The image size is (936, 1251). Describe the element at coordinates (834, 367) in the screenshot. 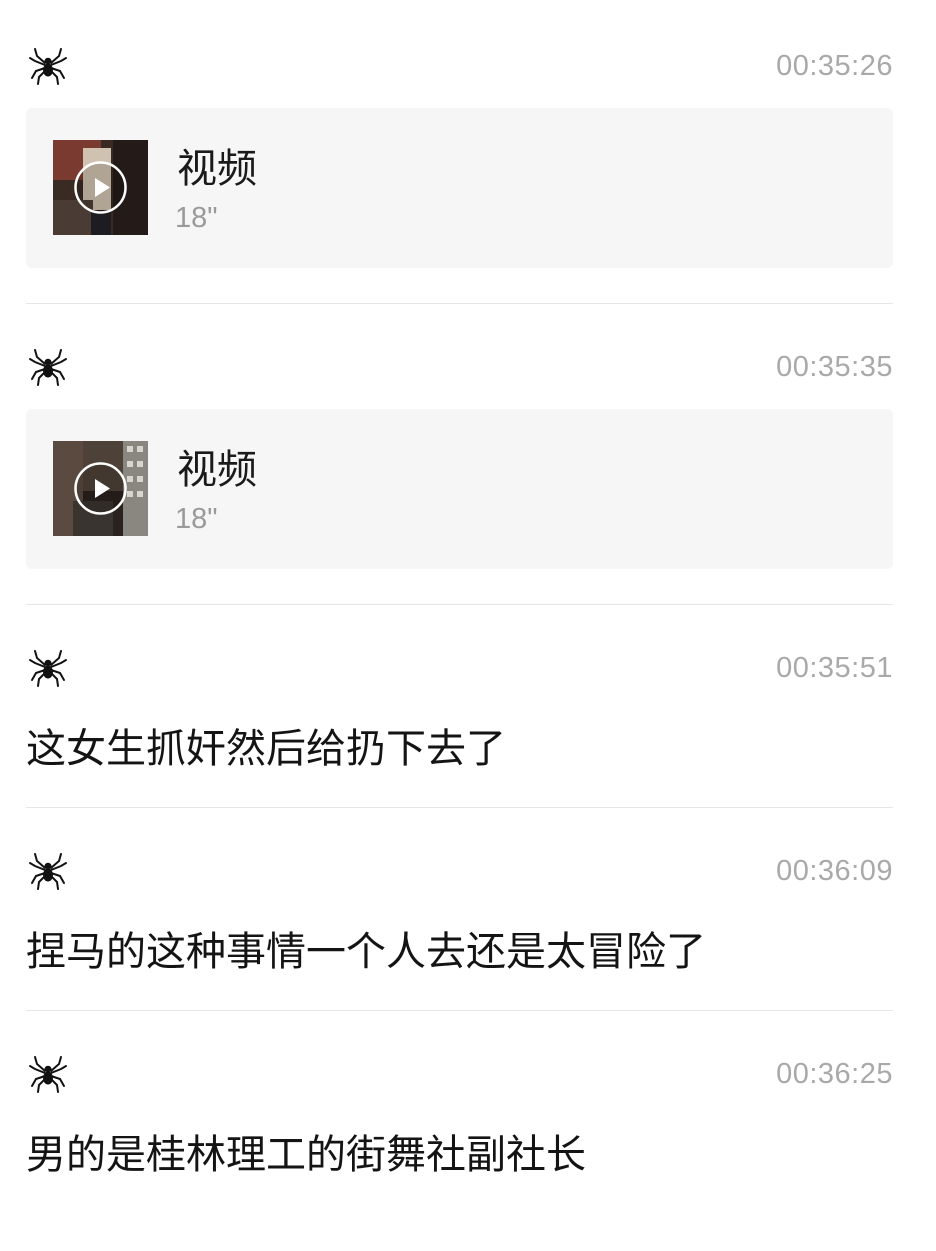

I see `message-timestamp: 00:35:35` at that location.